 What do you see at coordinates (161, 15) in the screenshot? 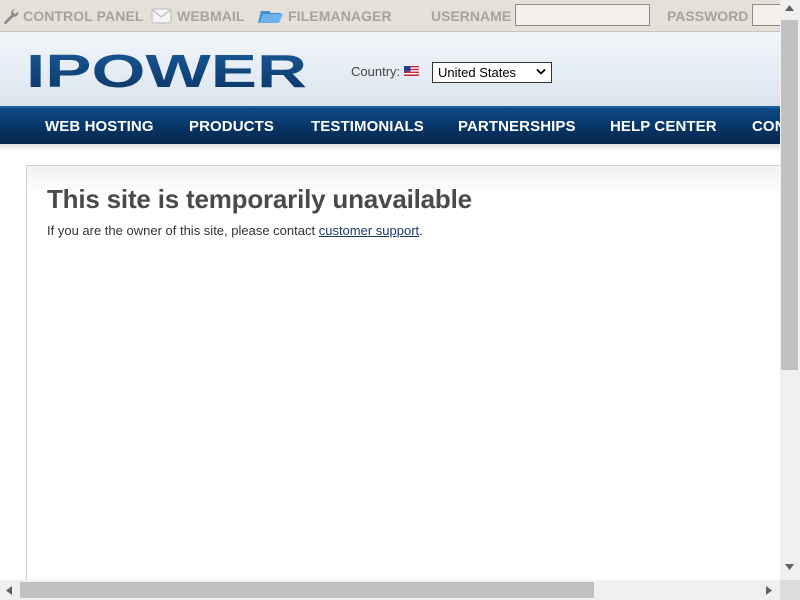
I see `envelope-icon` at bounding box center [161, 15].